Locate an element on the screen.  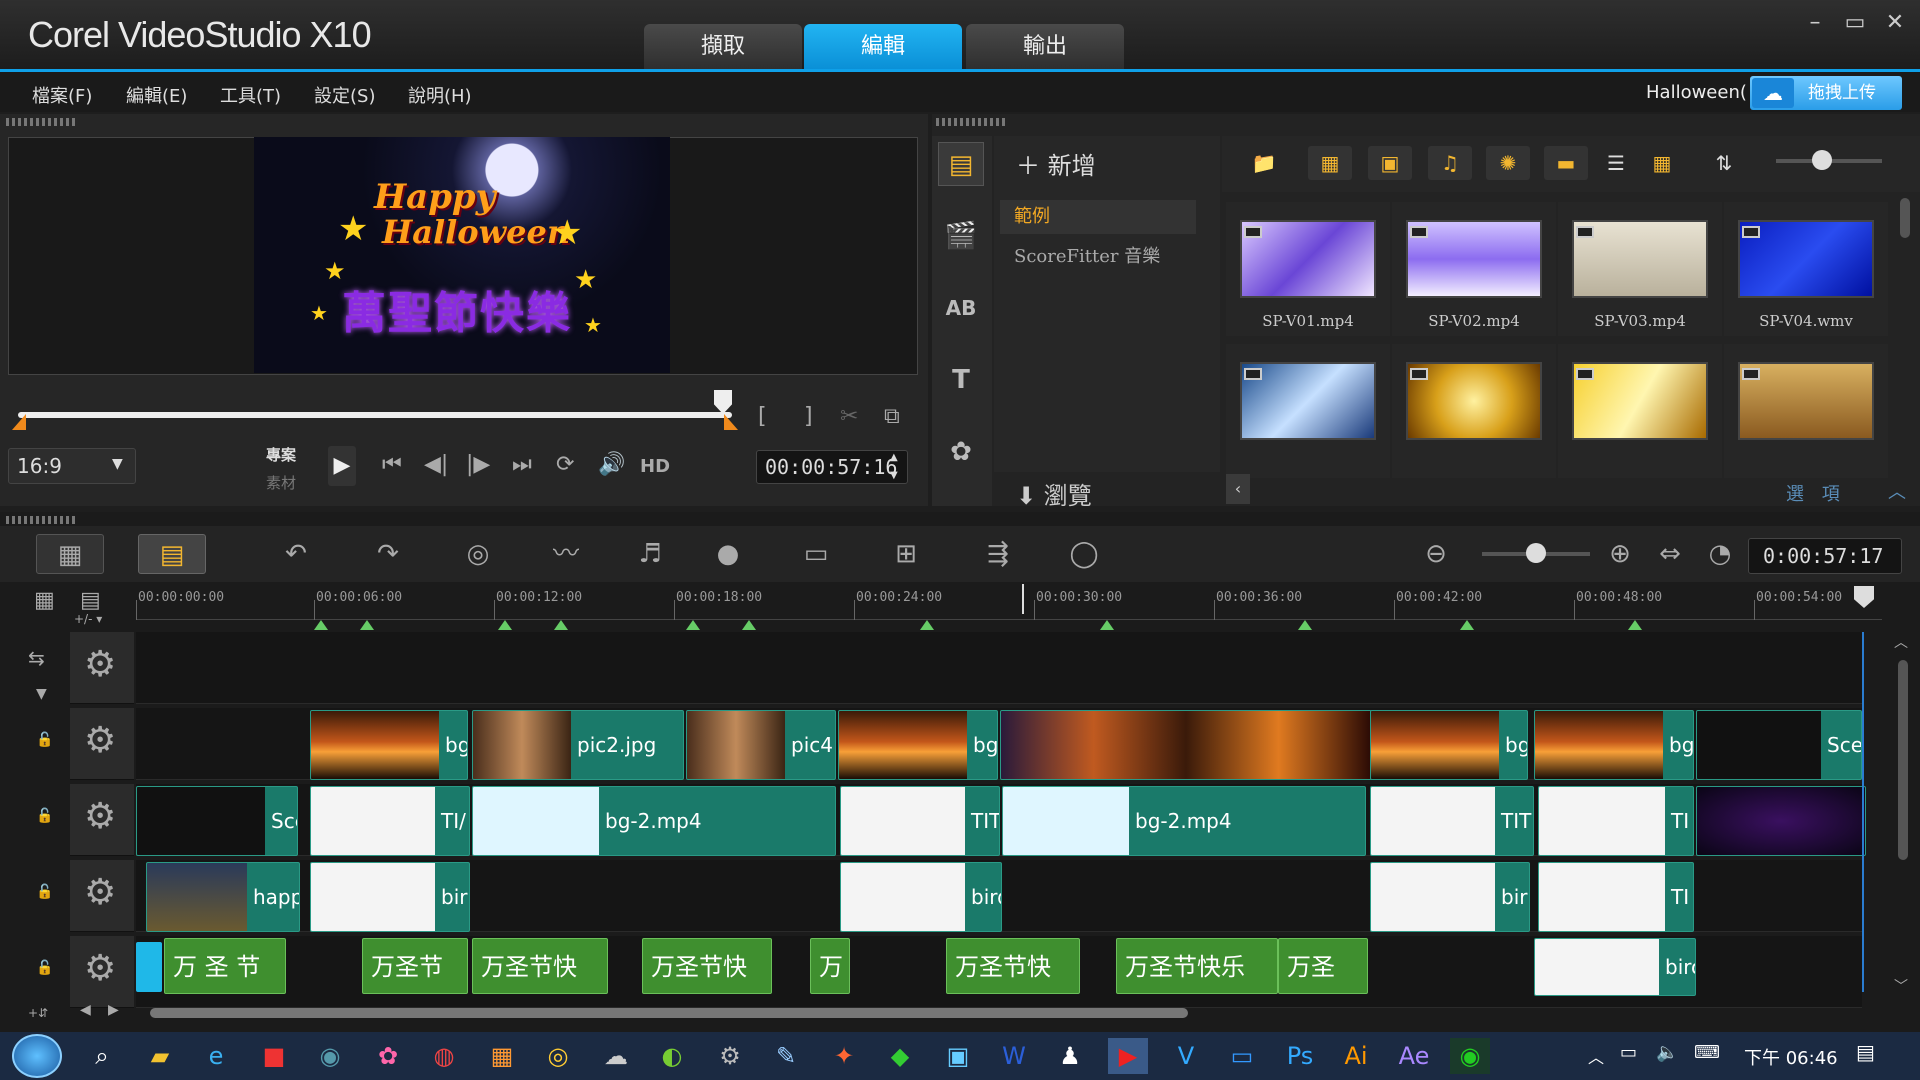
videostudio-icon: ▶ is located at coordinates (1128, 1056).